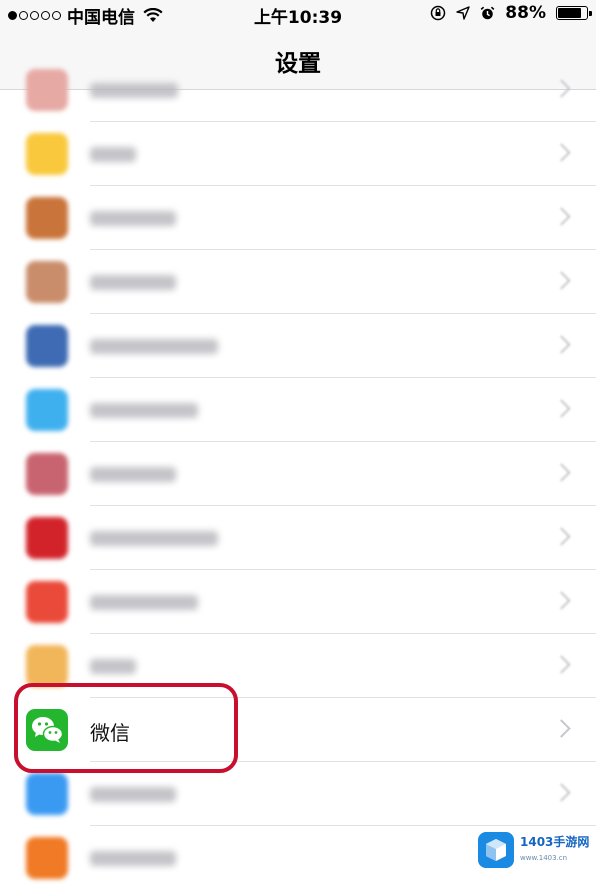 The width and height of the screenshot is (596, 890). What do you see at coordinates (463, 13) in the screenshot?
I see `location-icon` at bounding box center [463, 13].